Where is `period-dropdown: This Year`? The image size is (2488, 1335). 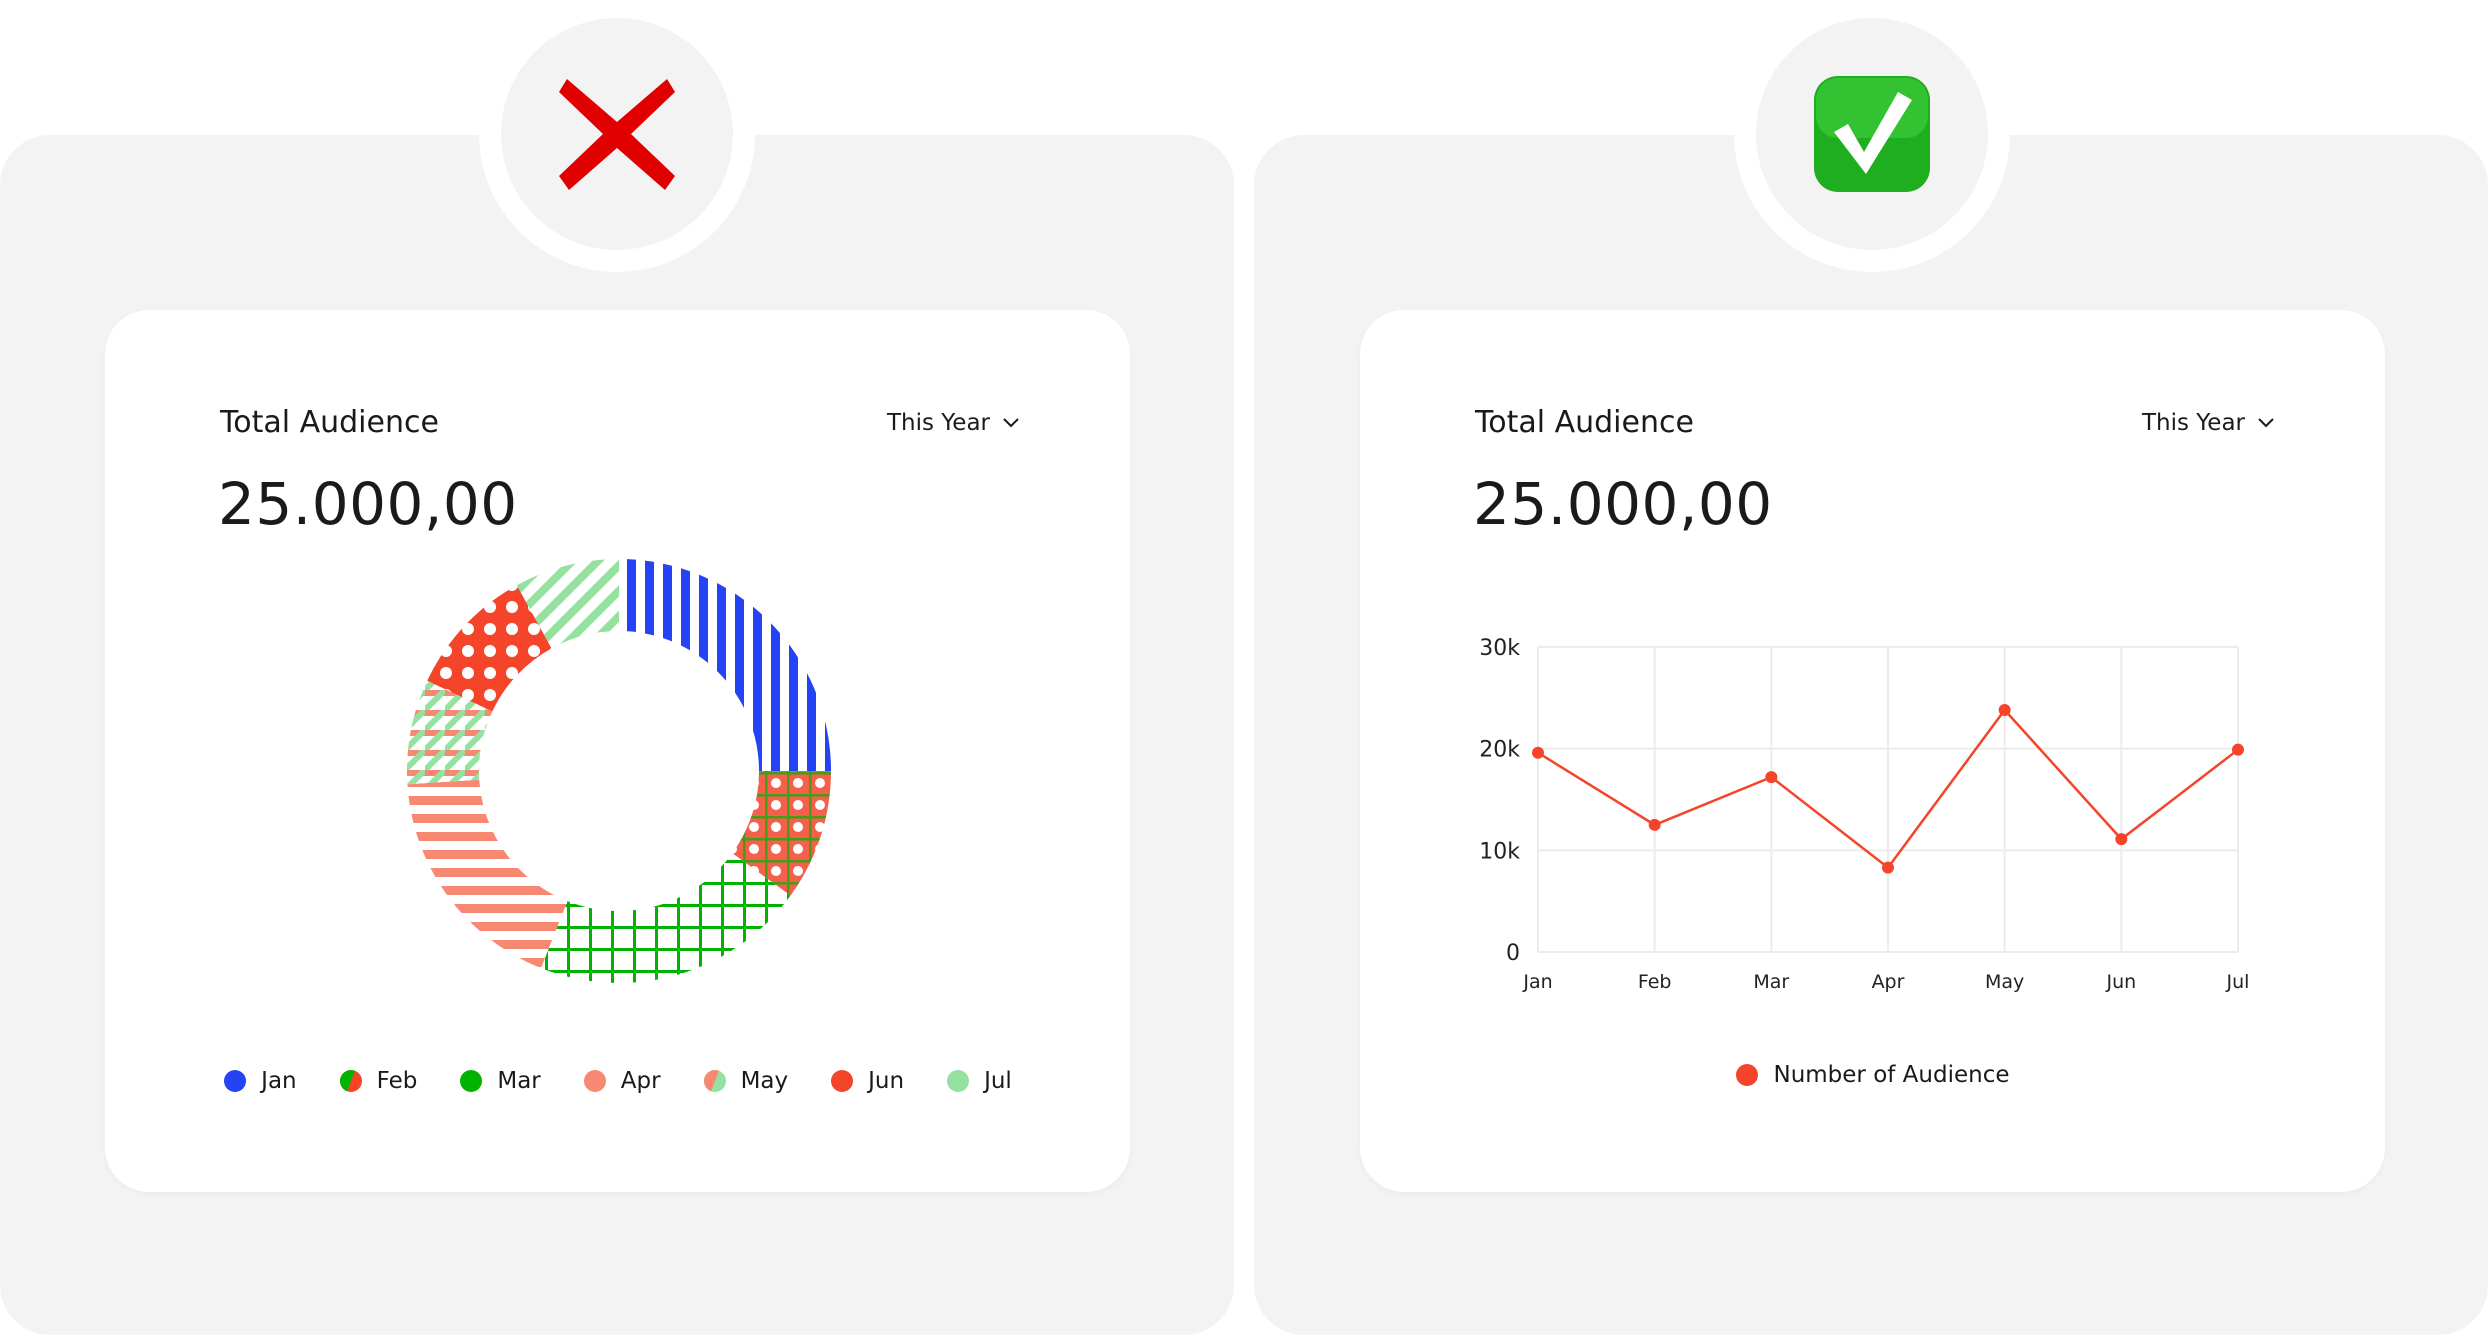 period-dropdown: This Year is located at coordinates (953, 423).